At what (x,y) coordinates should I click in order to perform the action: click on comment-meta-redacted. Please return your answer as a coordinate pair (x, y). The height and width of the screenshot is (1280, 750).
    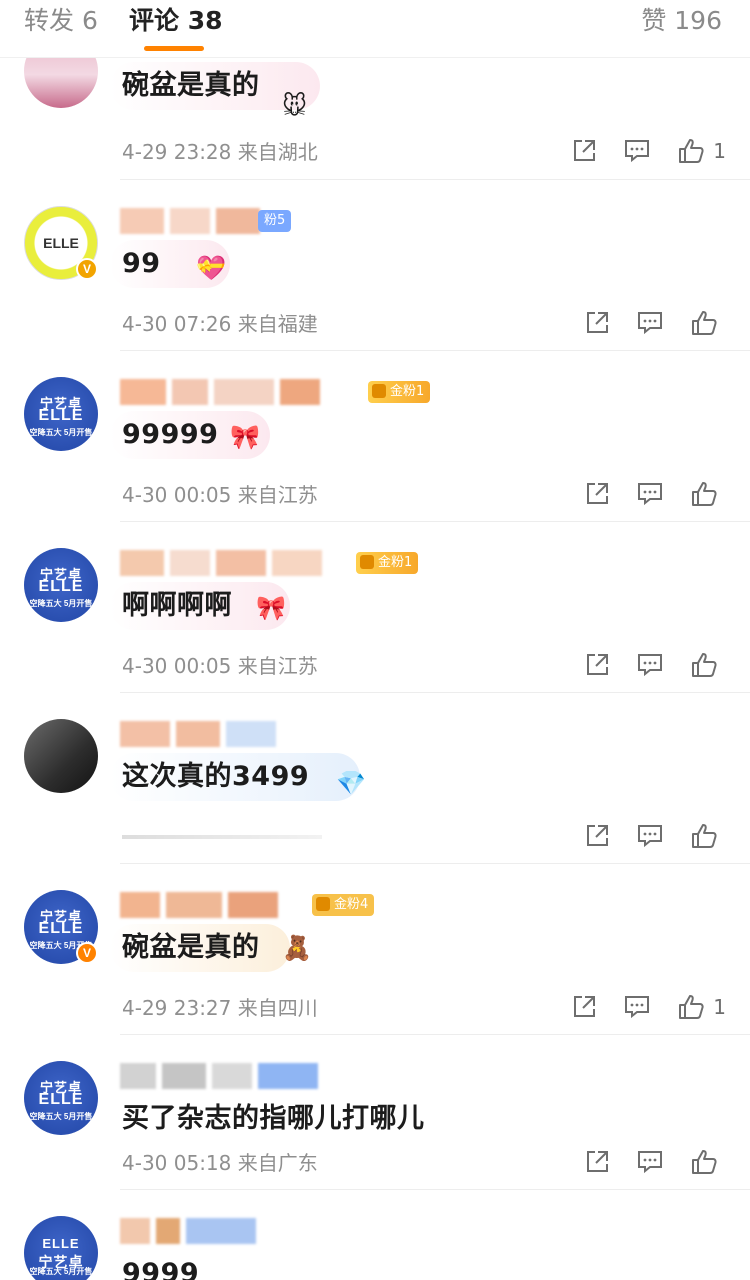
    Looking at the image, I should click on (222, 837).